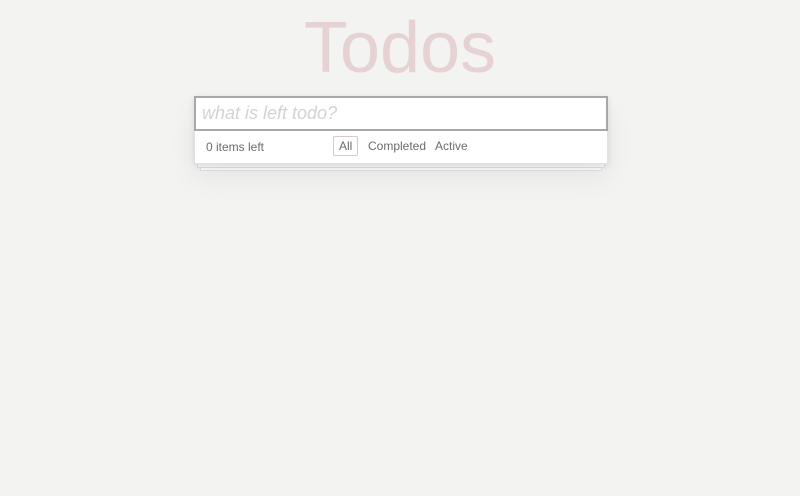 Image resolution: width=800 pixels, height=496 pixels. I want to click on app-title: Todos, so click(400, 48).